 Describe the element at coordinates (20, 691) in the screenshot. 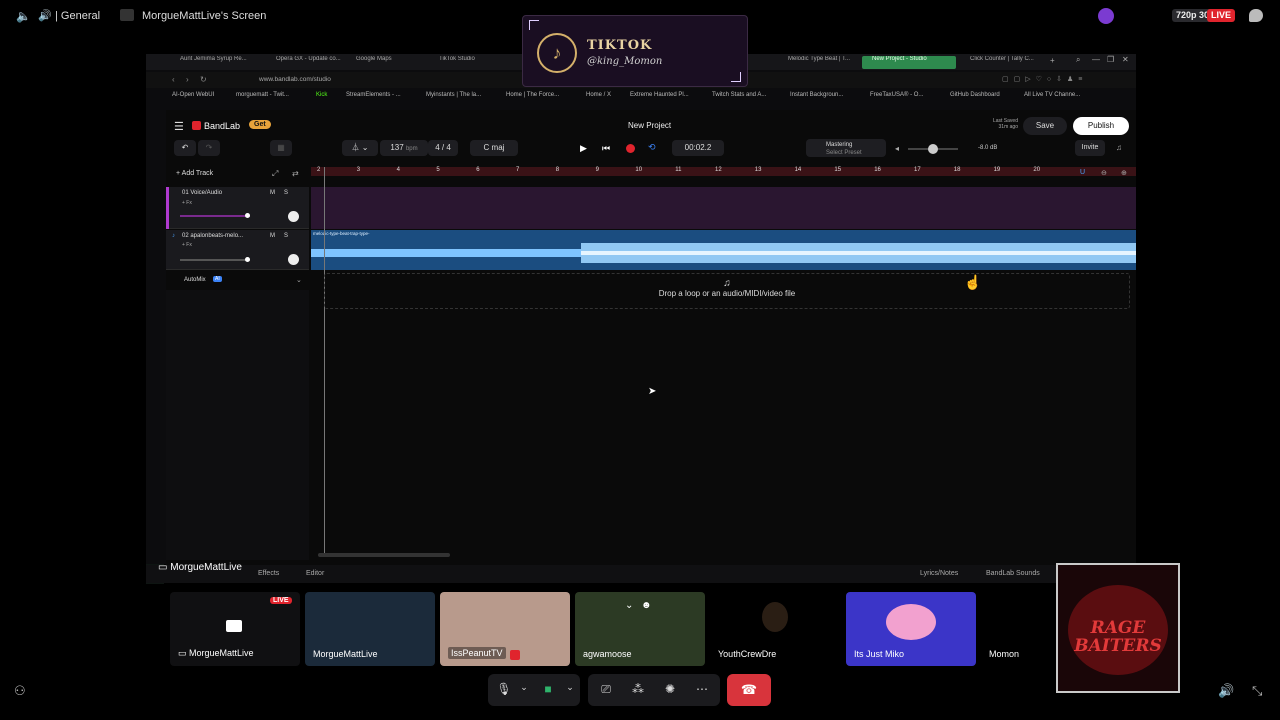

I see `add-user-icon: ⚇` at that location.